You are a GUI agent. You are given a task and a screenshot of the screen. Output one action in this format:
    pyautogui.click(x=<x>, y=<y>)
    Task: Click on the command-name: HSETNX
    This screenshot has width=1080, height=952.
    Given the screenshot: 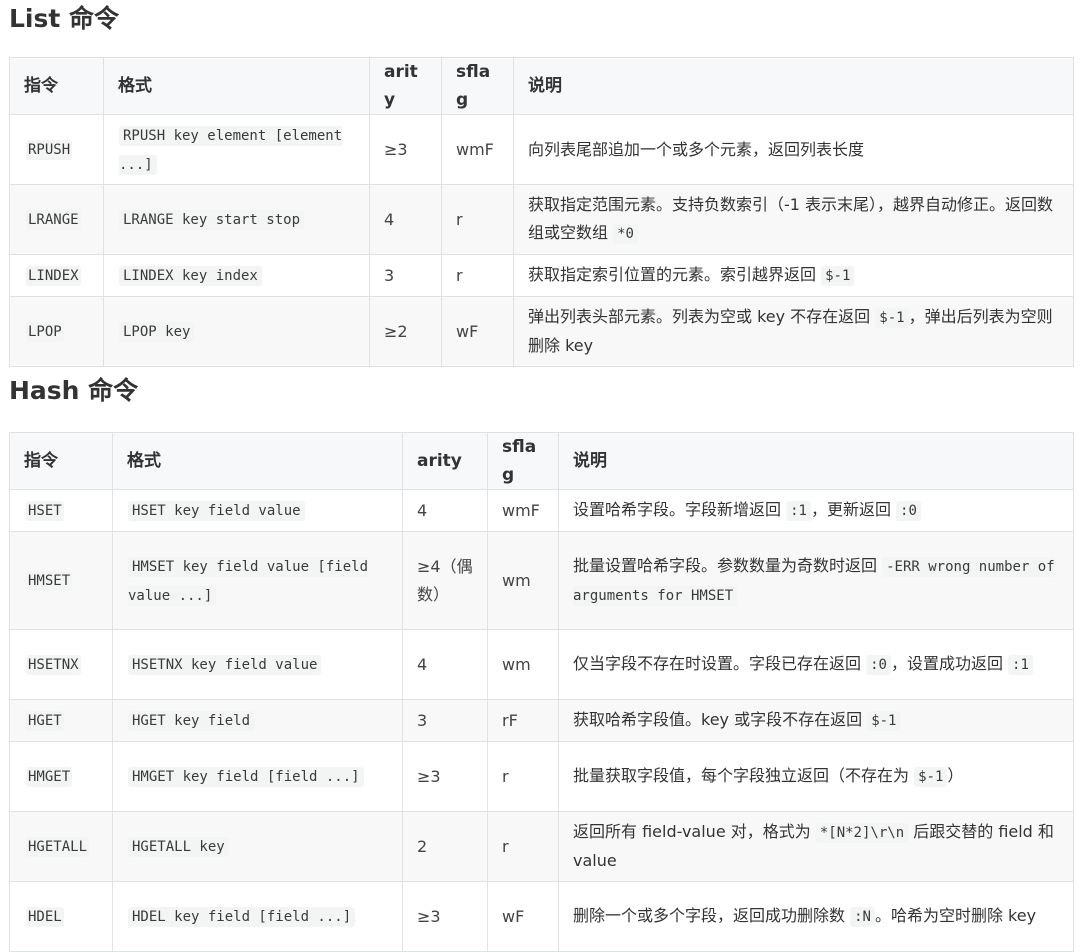 What is the action you would take?
    pyautogui.click(x=53, y=665)
    